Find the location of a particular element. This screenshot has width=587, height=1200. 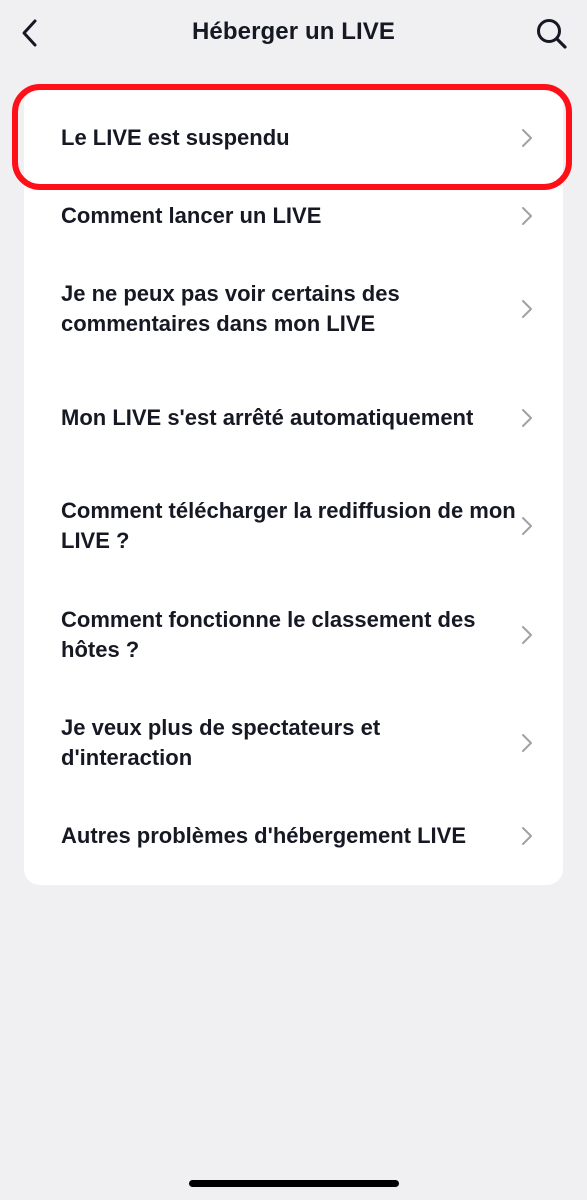

header-bar: Héberger un LIVE is located at coordinates (293, 35).